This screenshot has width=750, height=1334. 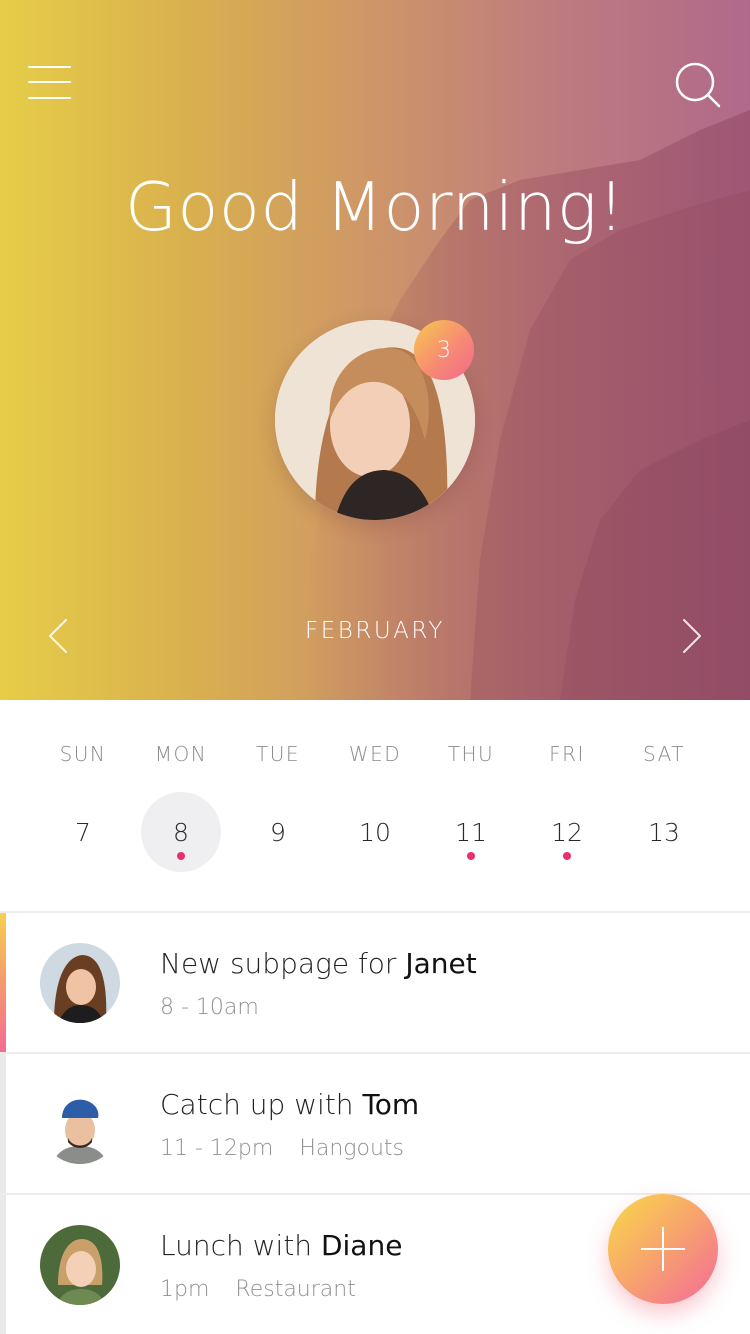 I want to click on day-wed: WED 10, so click(x=375, y=806).